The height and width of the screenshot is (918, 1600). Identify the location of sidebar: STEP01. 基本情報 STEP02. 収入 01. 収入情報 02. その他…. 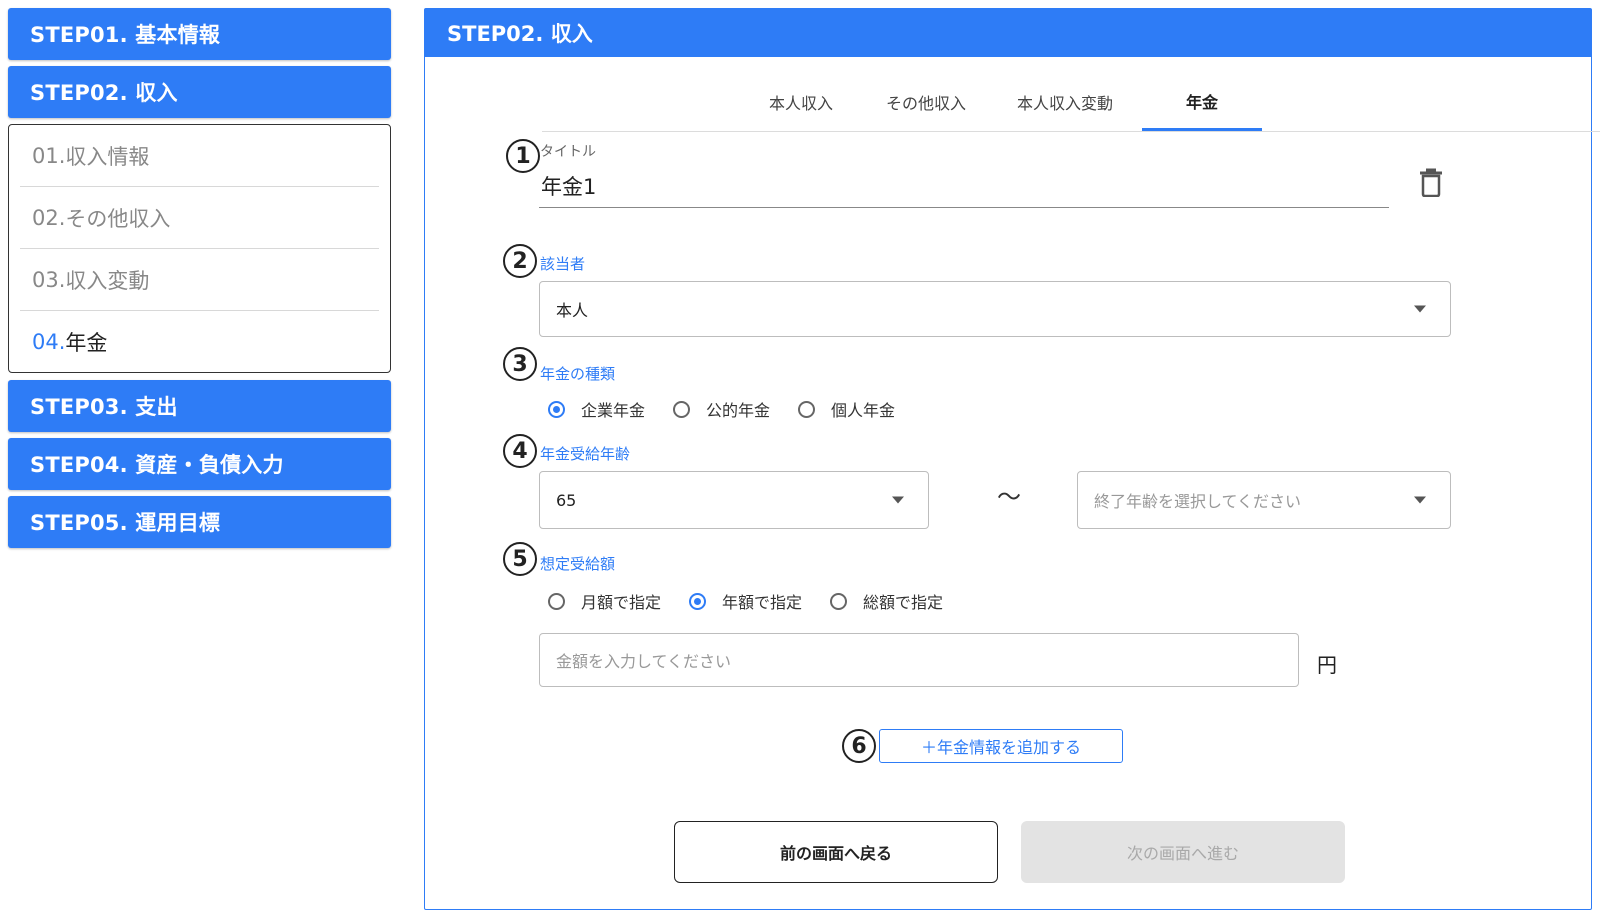
(199, 281).